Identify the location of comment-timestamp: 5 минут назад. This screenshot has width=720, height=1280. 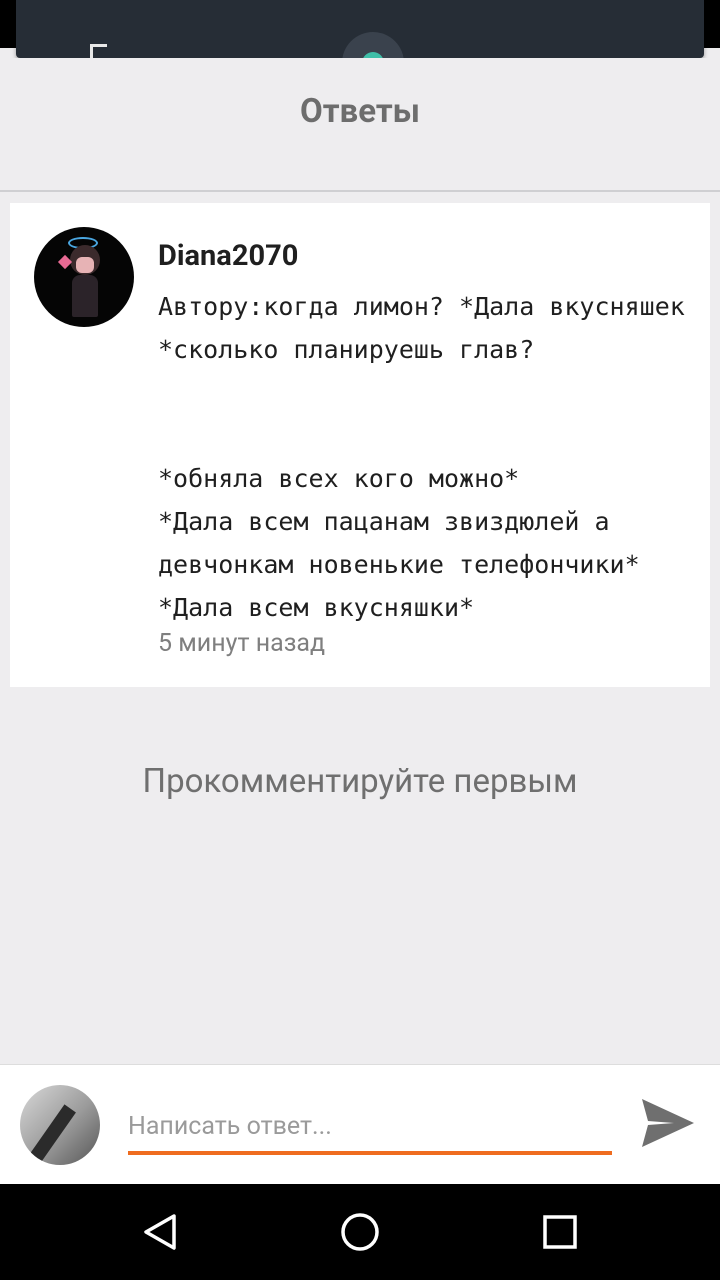
(242, 643).